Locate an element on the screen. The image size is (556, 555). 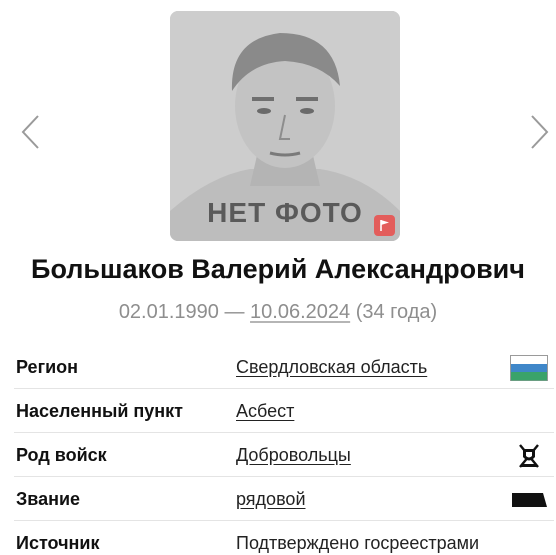
details-row-rank: Звание рядовой is located at coordinates (284, 499).